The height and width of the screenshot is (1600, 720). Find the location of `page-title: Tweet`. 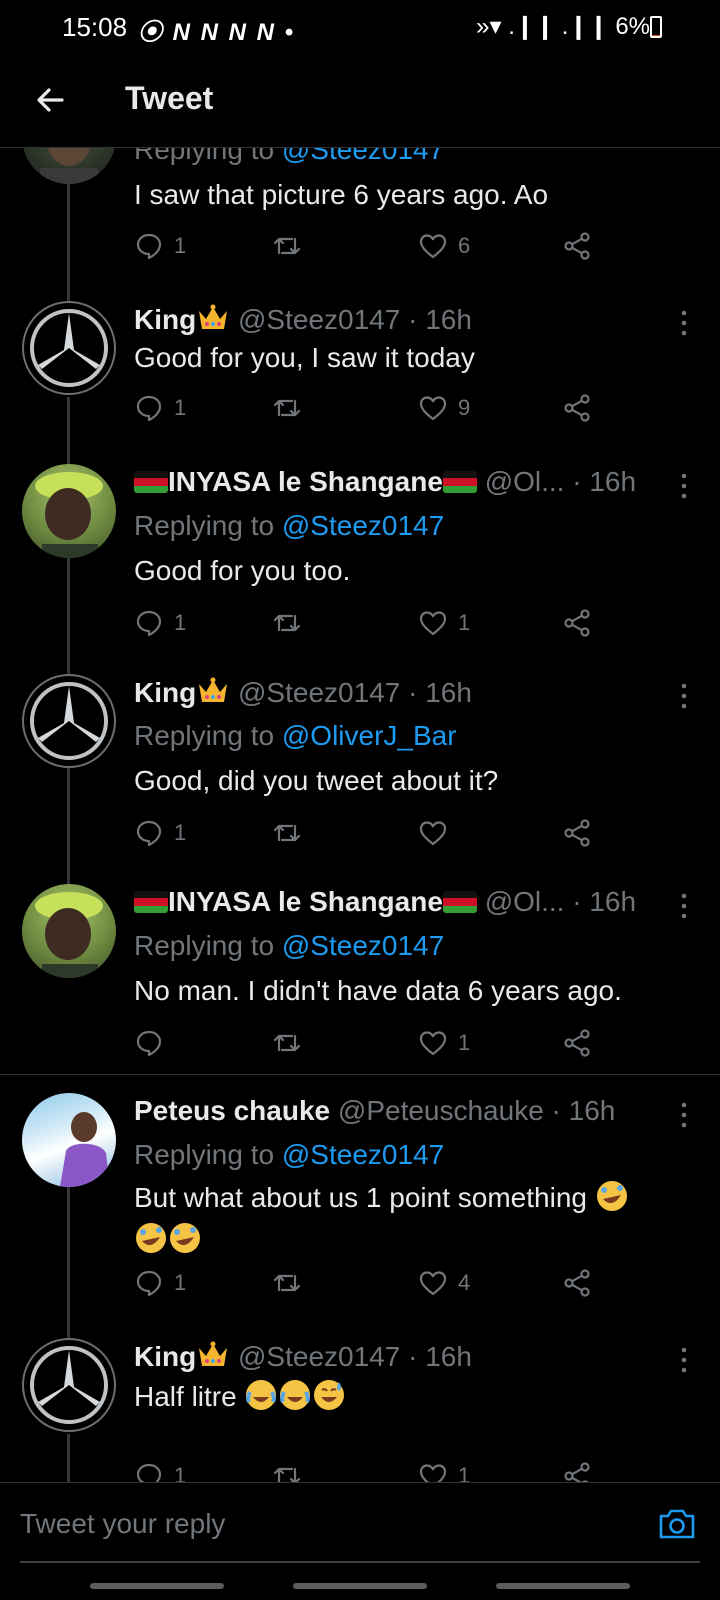

page-title: Tweet is located at coordinates (169, 98).